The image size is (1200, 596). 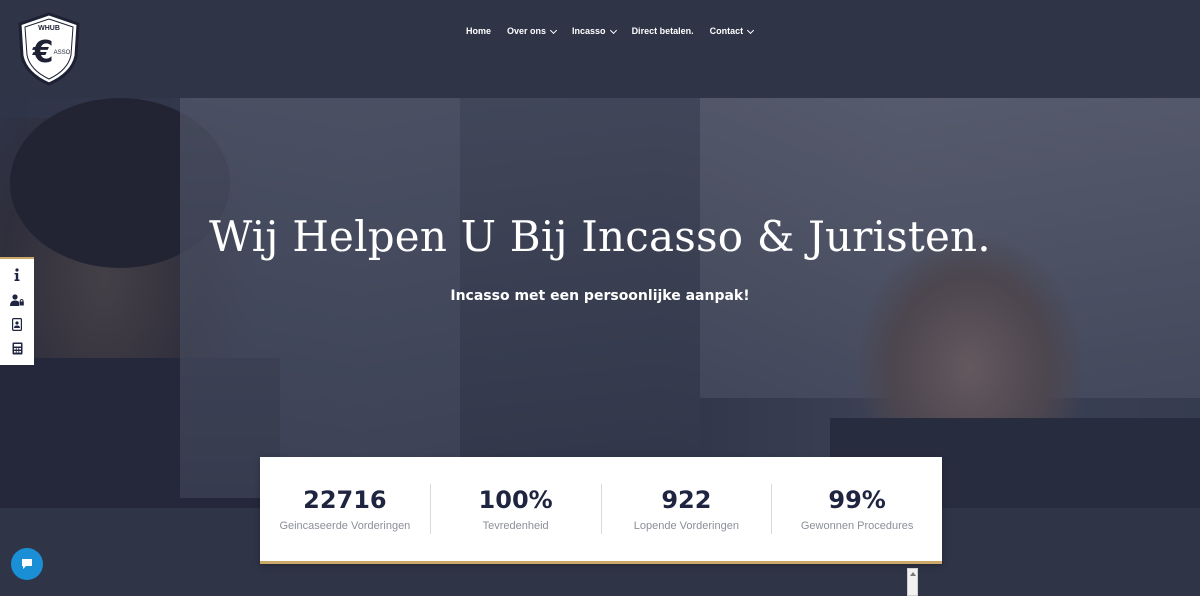 What do you see at coordinates (912, 582) in the screenshot?
I see `scrollbar` at bounding box center [912, 582].